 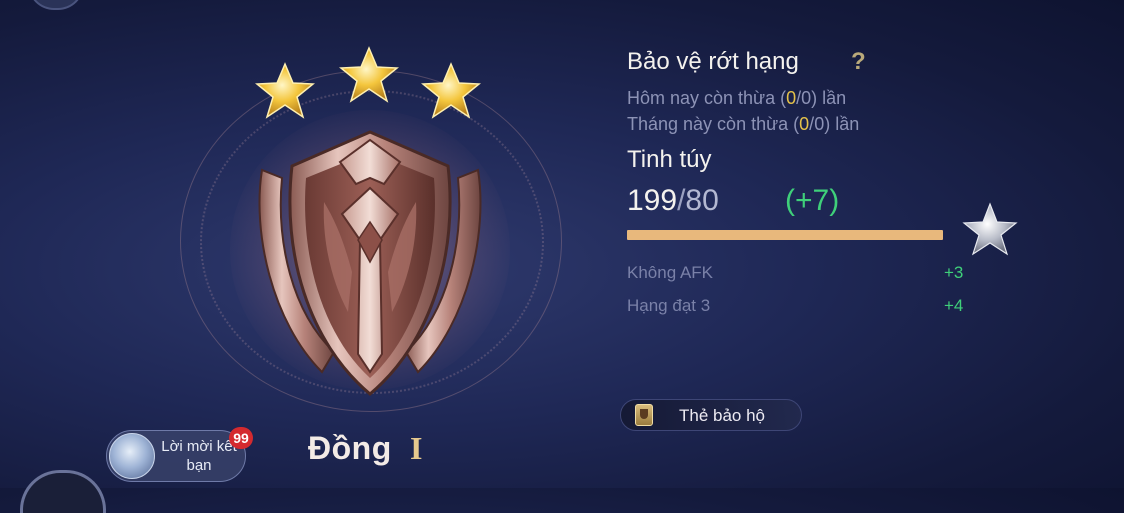 What do you see at coordinates (858, 62) in the screenshot?
I see `help-icon: ?` at bounding box center [858, 62].